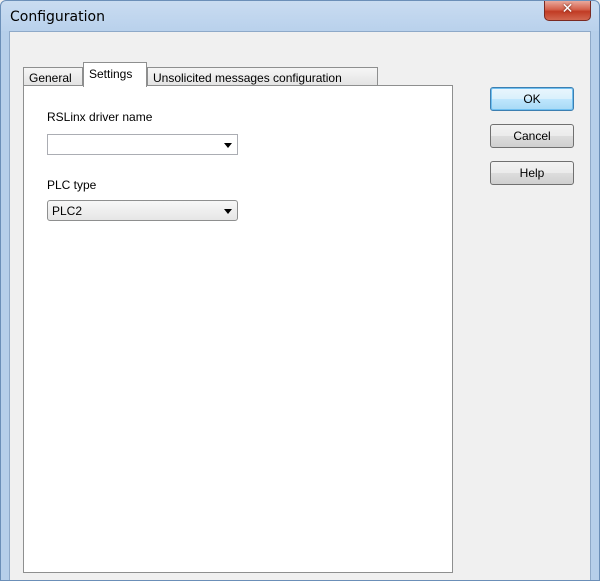 The width and height of the screenshot is (600, 581). I want to click on help-button-label: Help, so click(532, 173).